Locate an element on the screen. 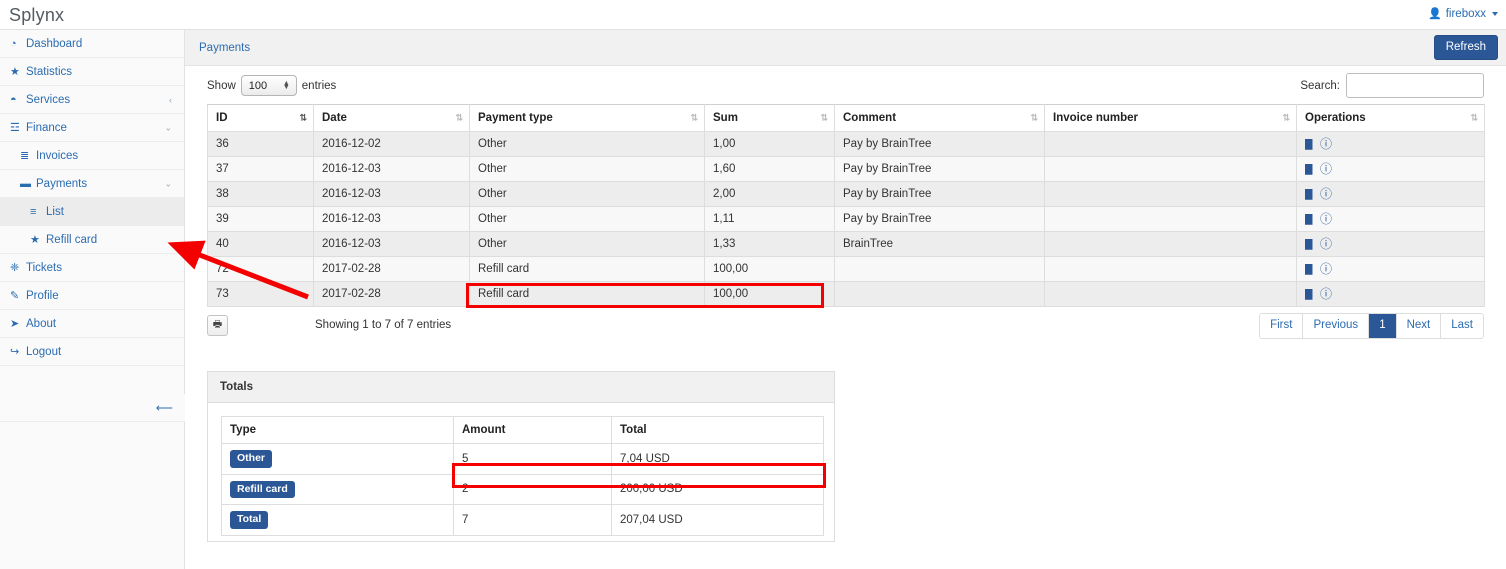 This screenshot has height=569, width=1506. breadcrumb: Payments is located at coordinates (224, 48).